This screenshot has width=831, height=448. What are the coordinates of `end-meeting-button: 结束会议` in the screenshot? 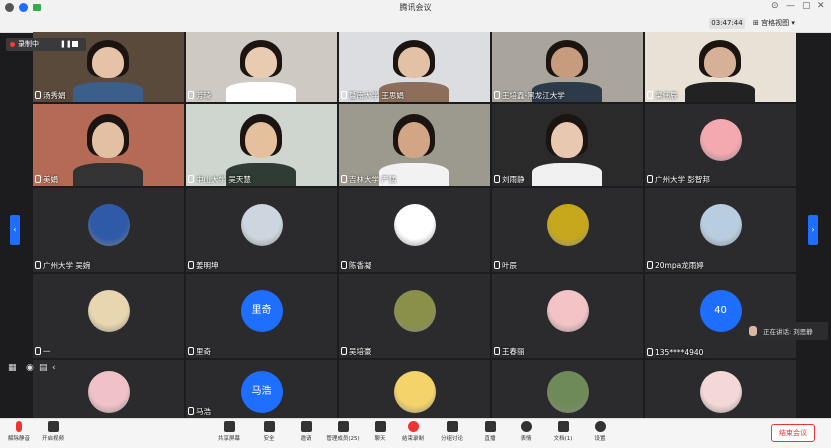 It's located at (793, 433).